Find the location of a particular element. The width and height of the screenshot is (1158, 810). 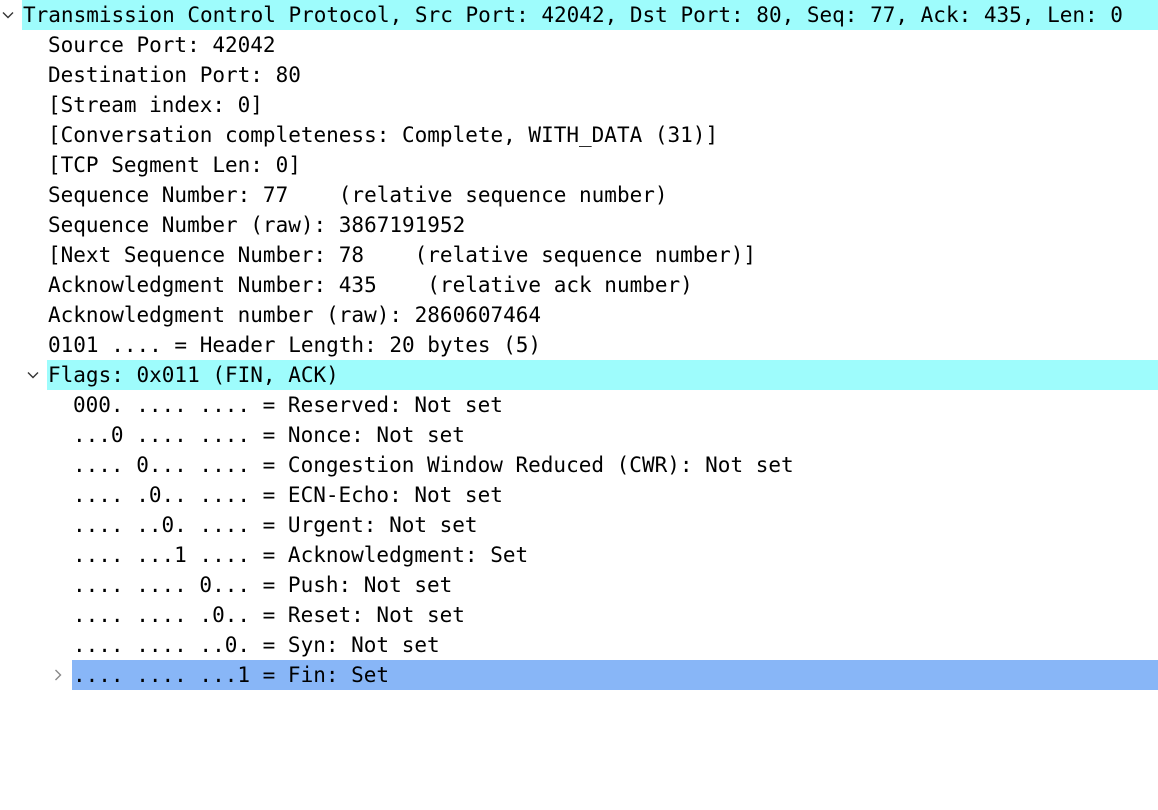

chevron-right-icon is located at coordinates (58, 675).